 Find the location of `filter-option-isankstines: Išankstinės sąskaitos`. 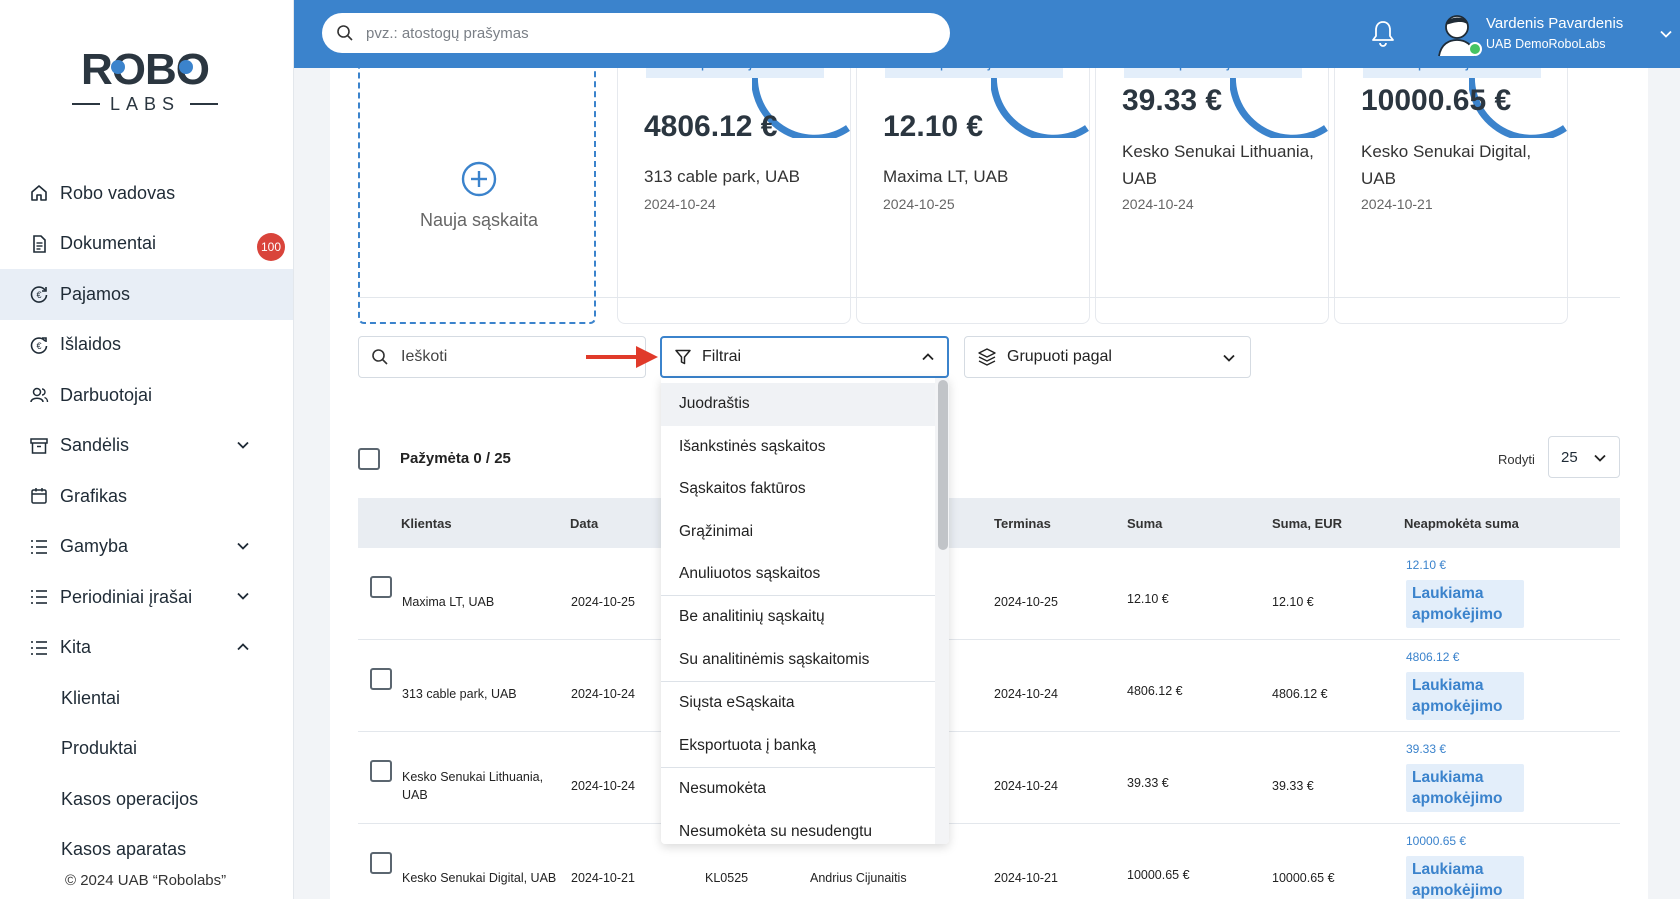

filter-option-isankstines: Išankstinės sąskaitos is located at coordinates (803, 447).